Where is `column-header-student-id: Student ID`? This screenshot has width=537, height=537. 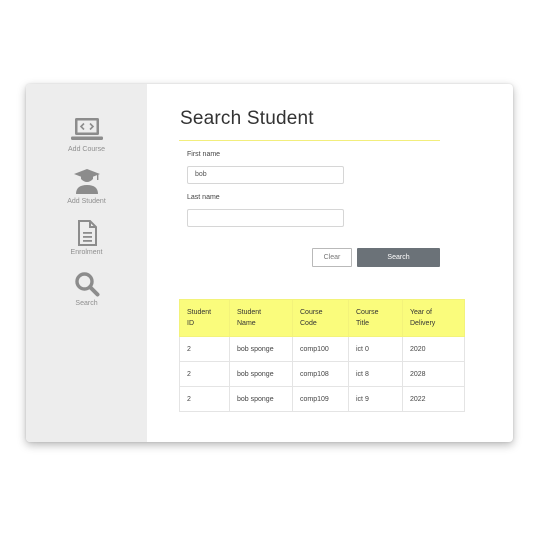
column-header-student-id: Student ID is located at coordinates (204, 318).